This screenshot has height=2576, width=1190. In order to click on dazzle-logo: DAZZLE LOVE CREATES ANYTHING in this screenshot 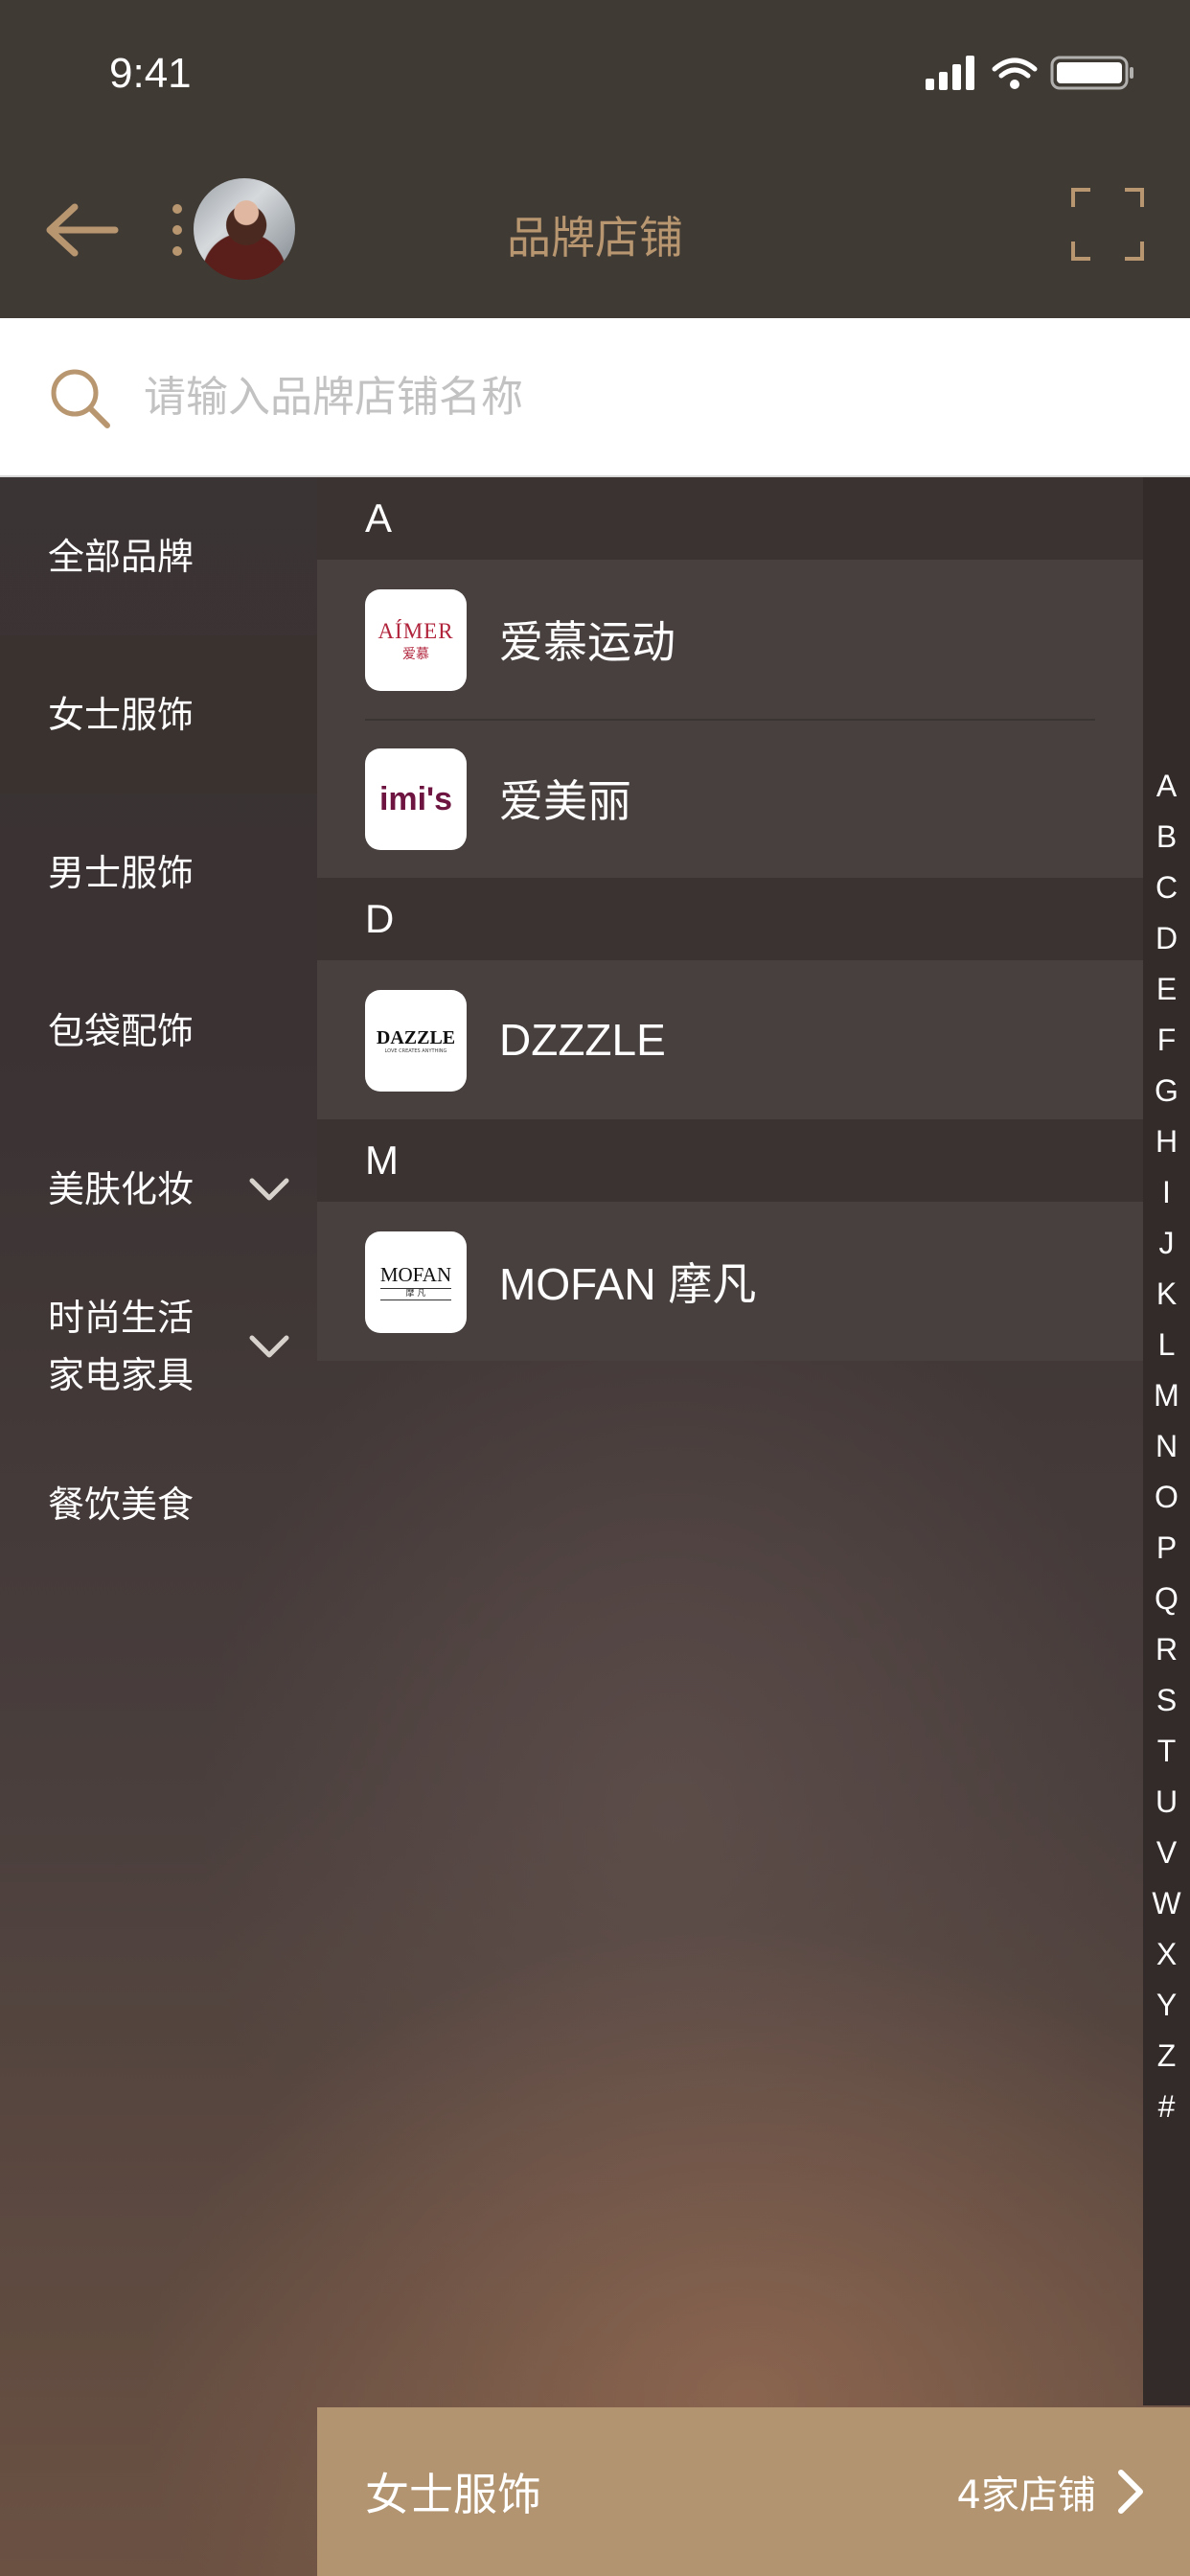, I will do `click(416, 1041)`.